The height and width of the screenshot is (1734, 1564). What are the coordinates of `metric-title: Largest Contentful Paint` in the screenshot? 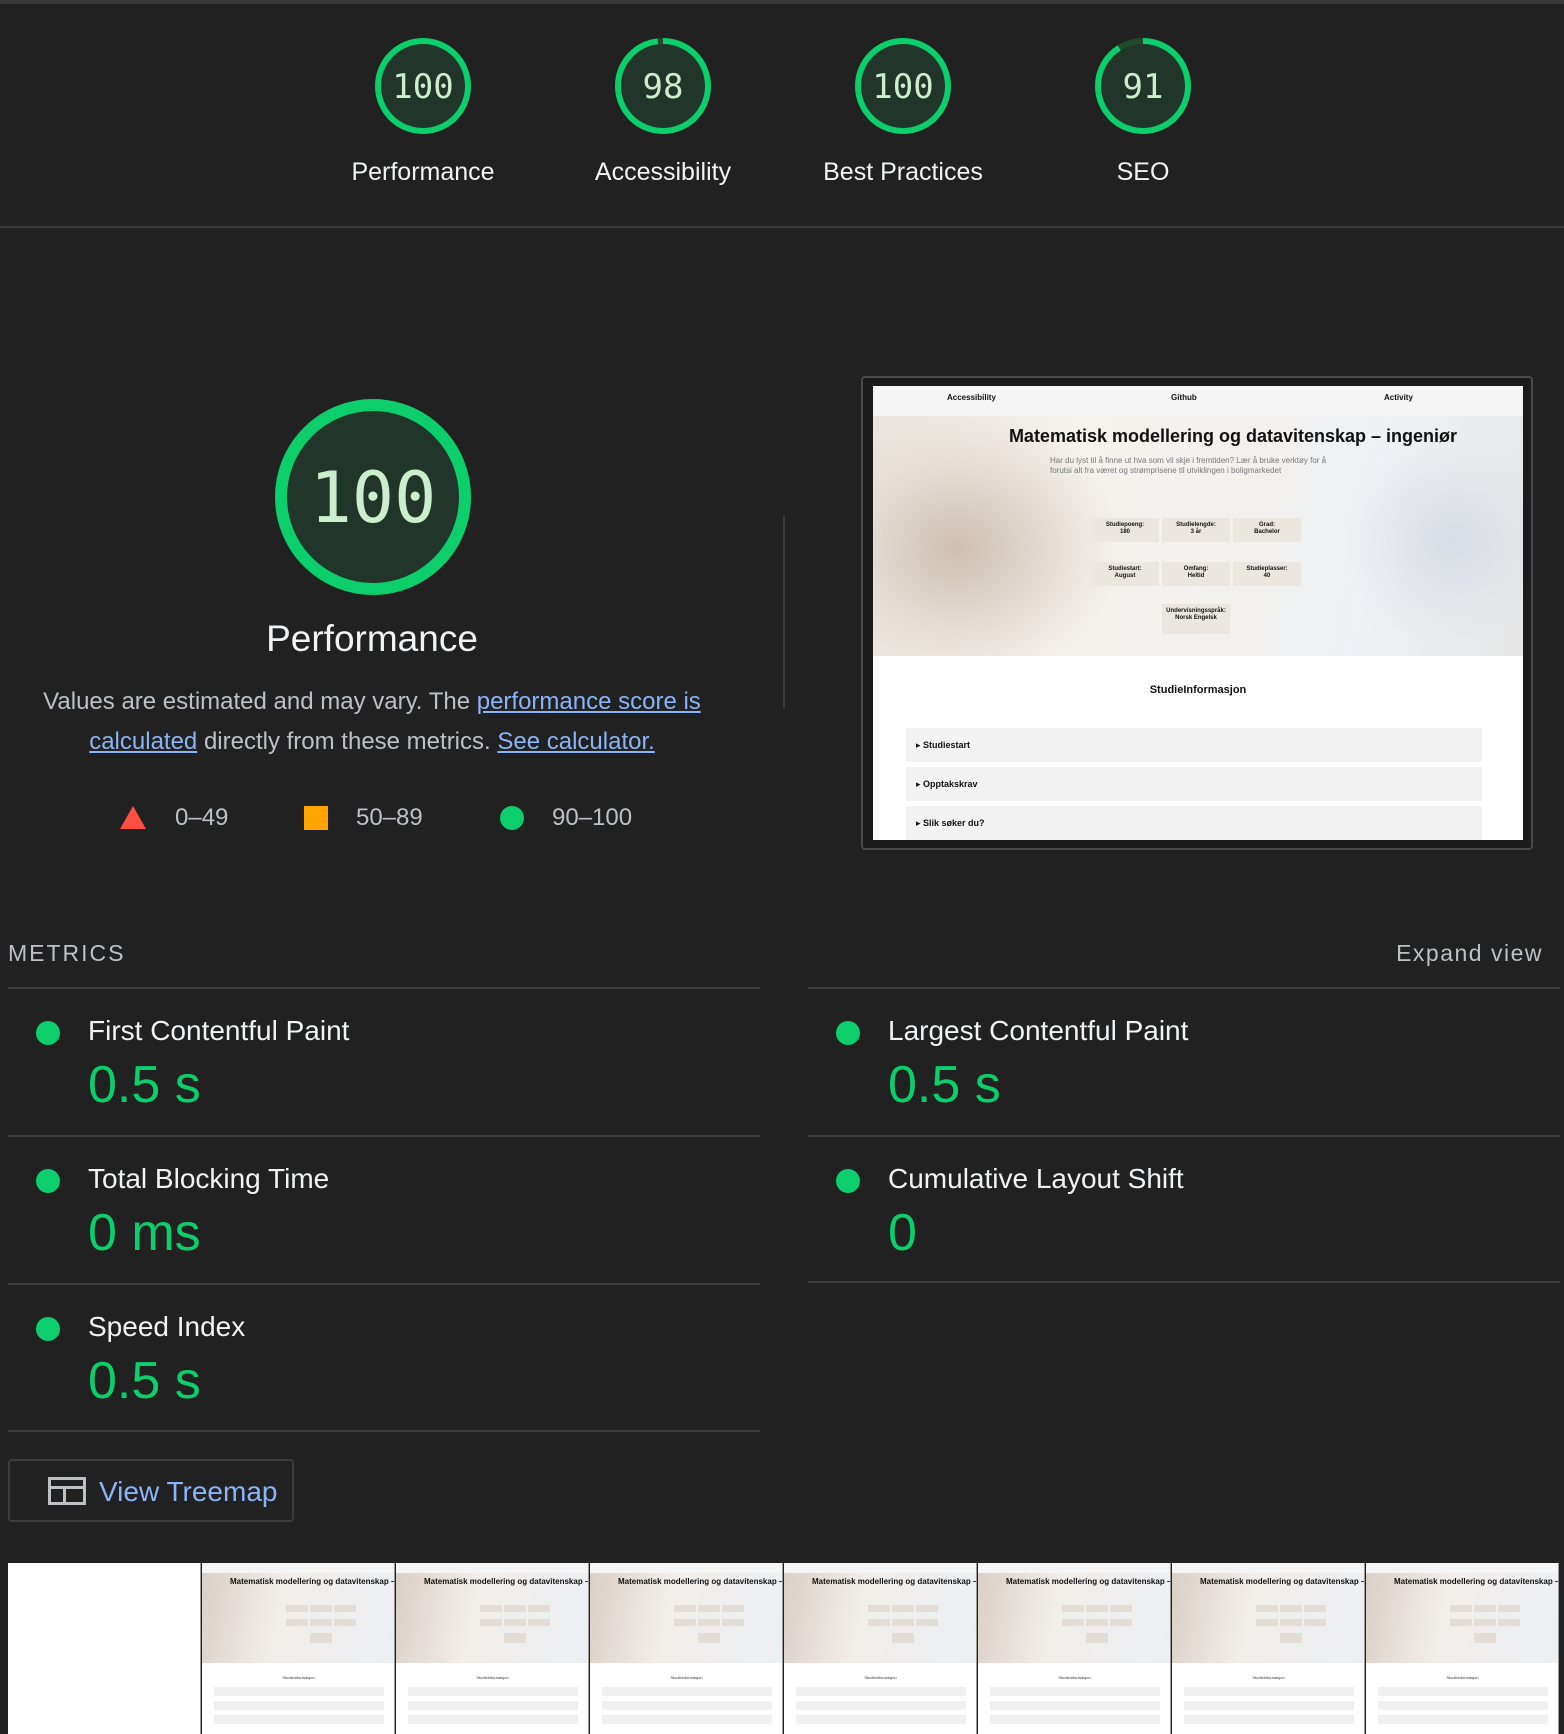 It's located at (1038, 1030).